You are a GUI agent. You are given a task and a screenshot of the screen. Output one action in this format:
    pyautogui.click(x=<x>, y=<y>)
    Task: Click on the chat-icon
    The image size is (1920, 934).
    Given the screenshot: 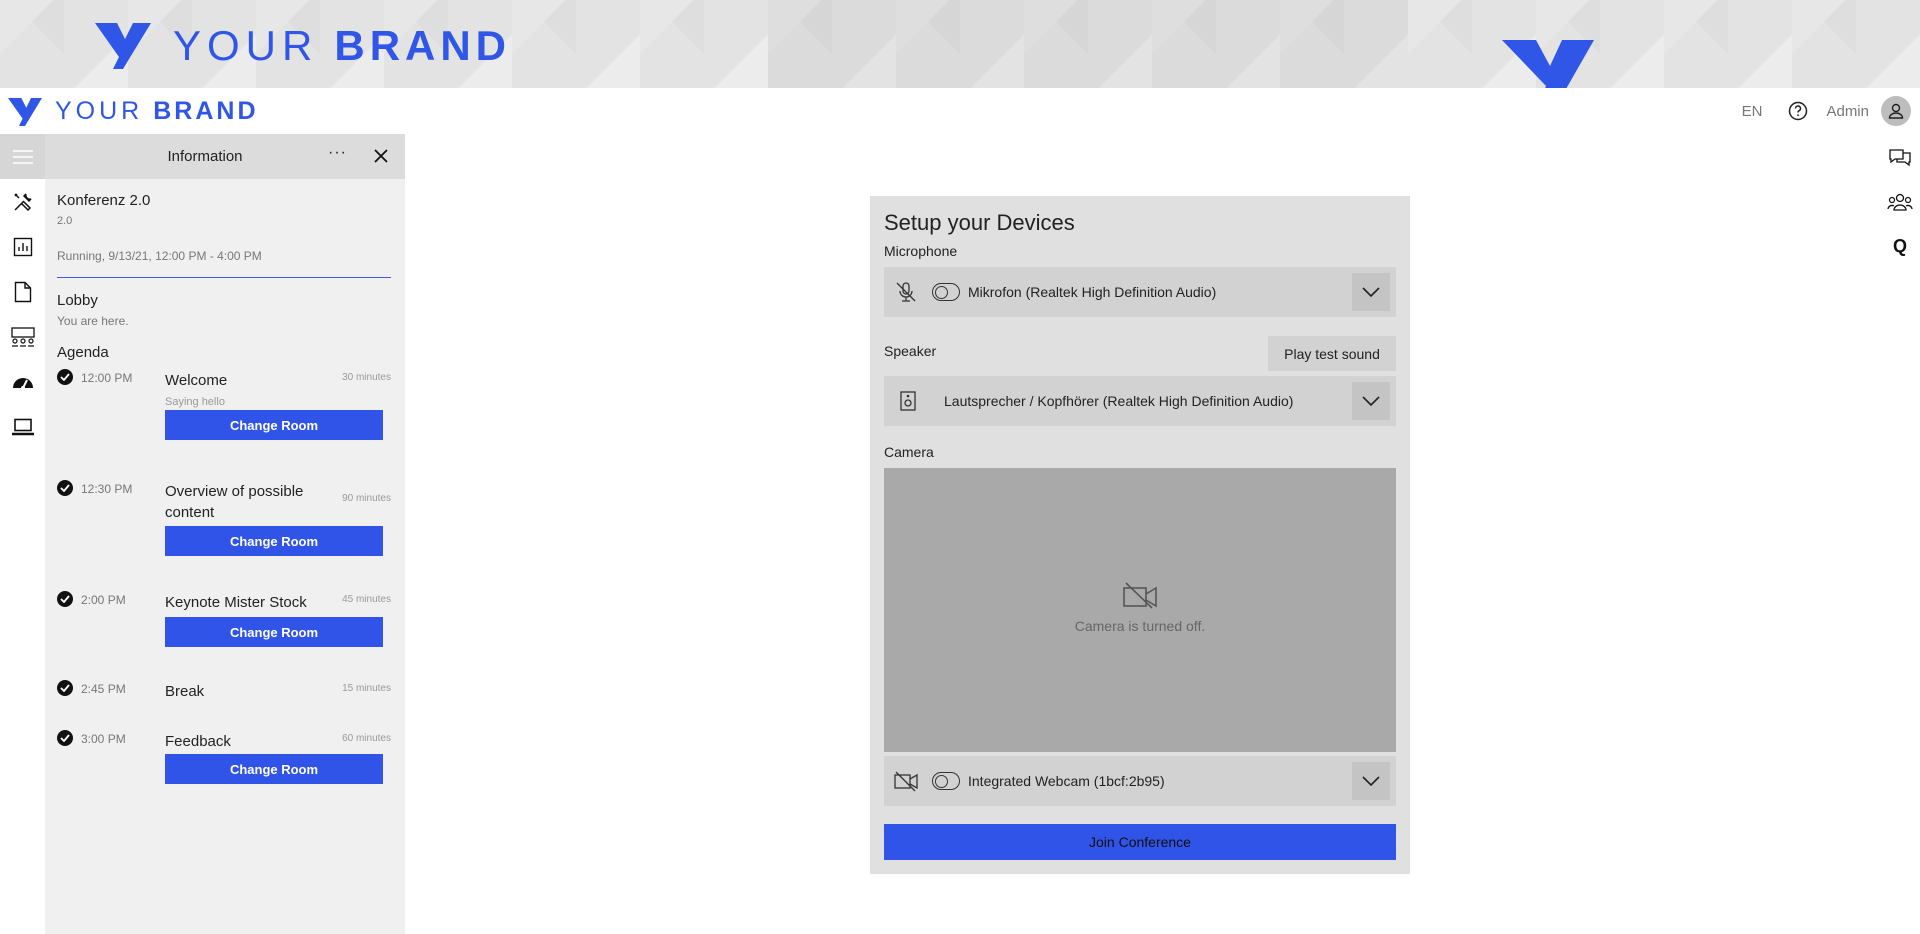 What is the action you would take?
    pyautogui.click(x=1900, y=157)
    